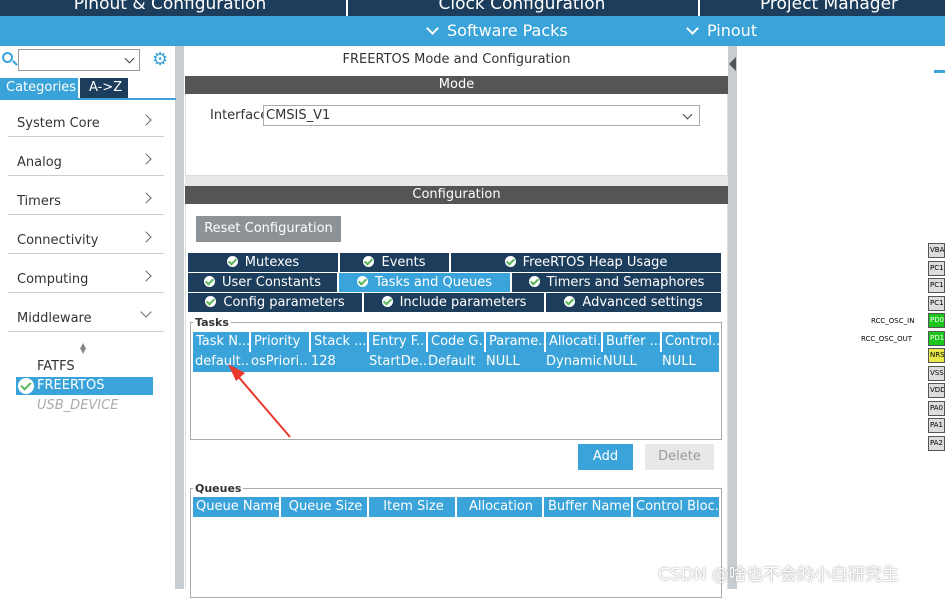  What do you see at coordinates (212, 322) in the screenshot?
I see `tasks-label: Tasks` at bounding box center [212, 322].